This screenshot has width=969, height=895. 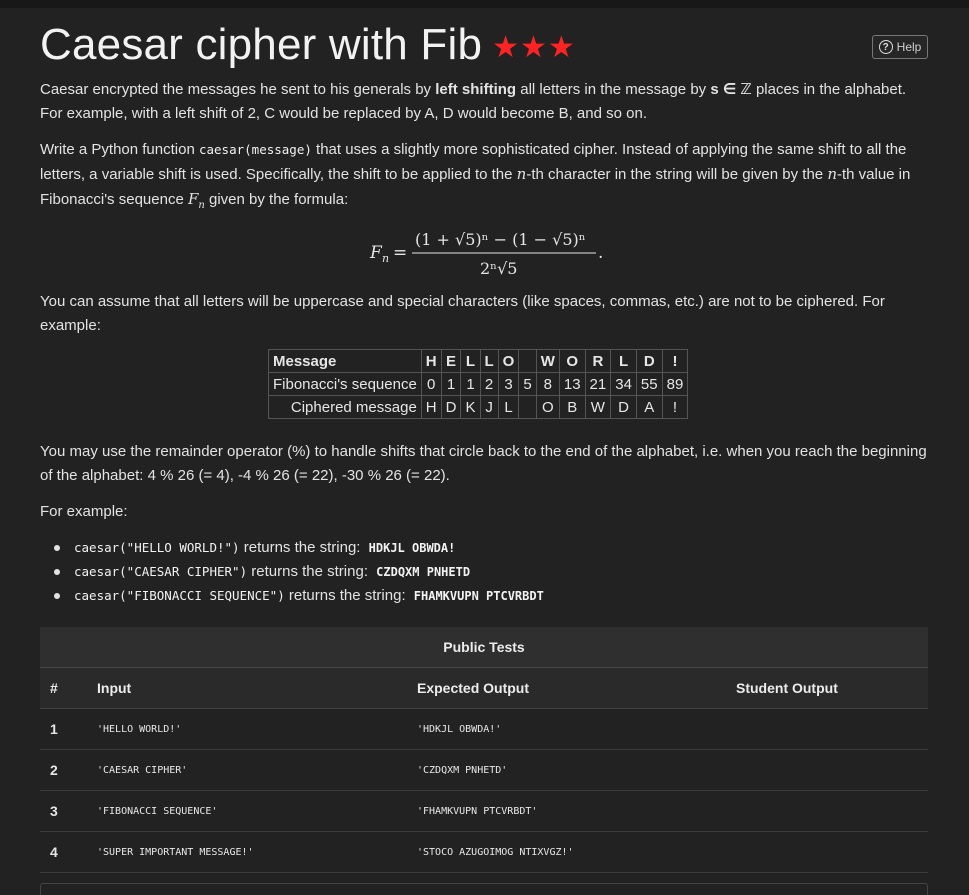 What do you see at coordinates (623, 384) in the screenshot?
I see `fib-cell: 34` at bounding box center [623, 384].